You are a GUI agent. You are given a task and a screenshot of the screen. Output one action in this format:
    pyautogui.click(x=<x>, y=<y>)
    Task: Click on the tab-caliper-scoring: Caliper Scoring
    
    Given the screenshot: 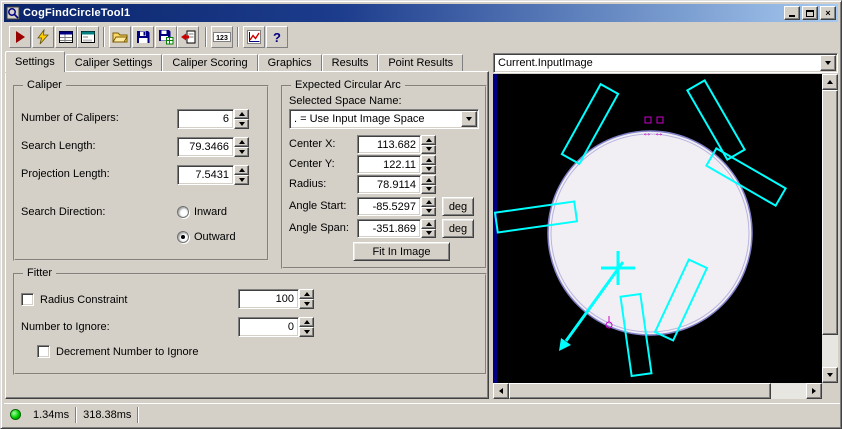 What is the action you would take?
    pyautogui.click(x=210, y=63)
    